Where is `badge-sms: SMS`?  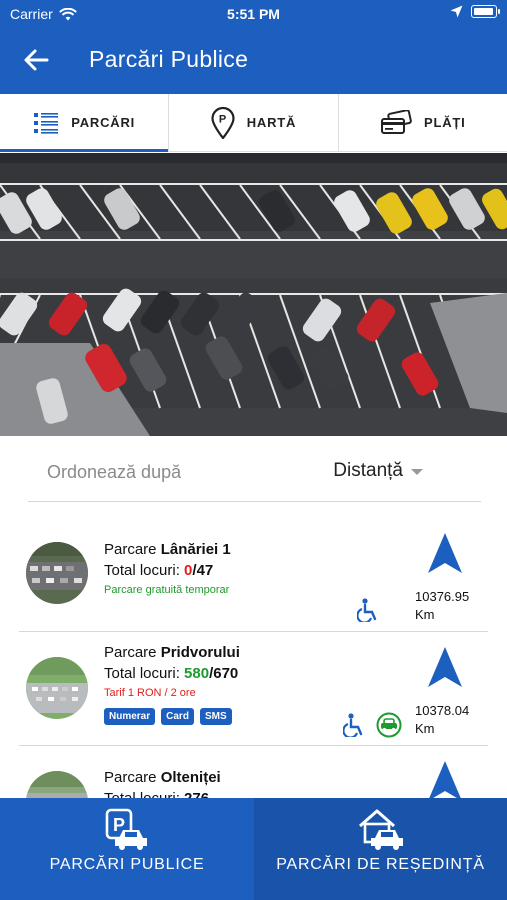 badge-sms: SMS is located at coordinates (215, 716).